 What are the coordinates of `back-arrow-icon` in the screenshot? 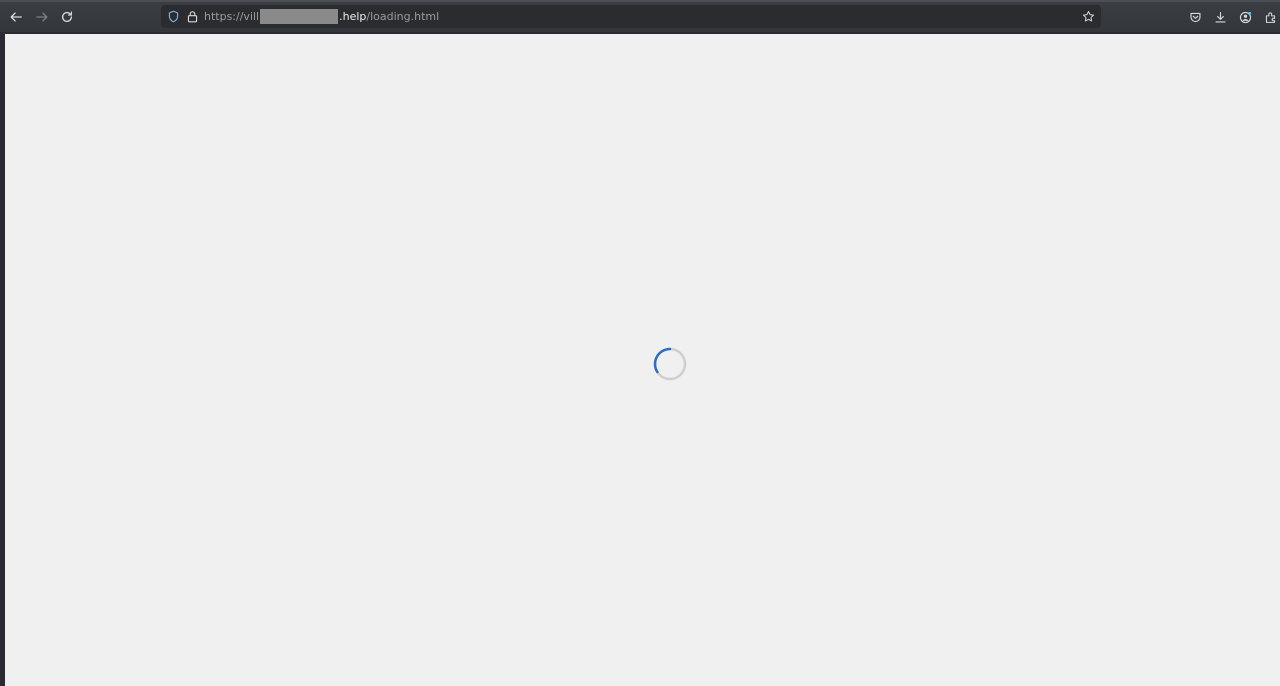 It's located at (16, 17).